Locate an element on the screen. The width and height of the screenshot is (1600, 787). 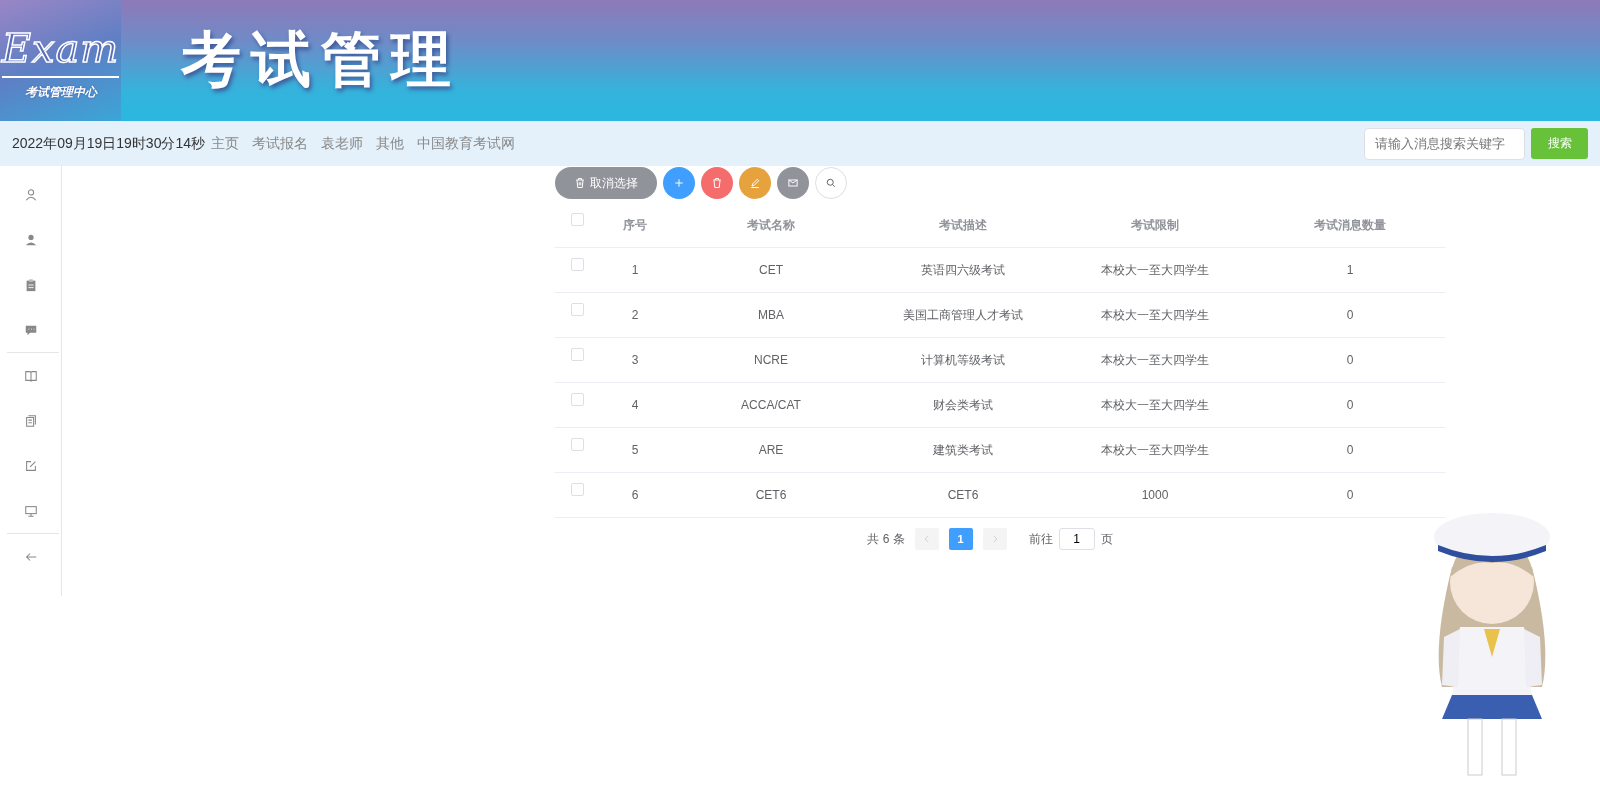
message-button is located at coordinates (793, 183).